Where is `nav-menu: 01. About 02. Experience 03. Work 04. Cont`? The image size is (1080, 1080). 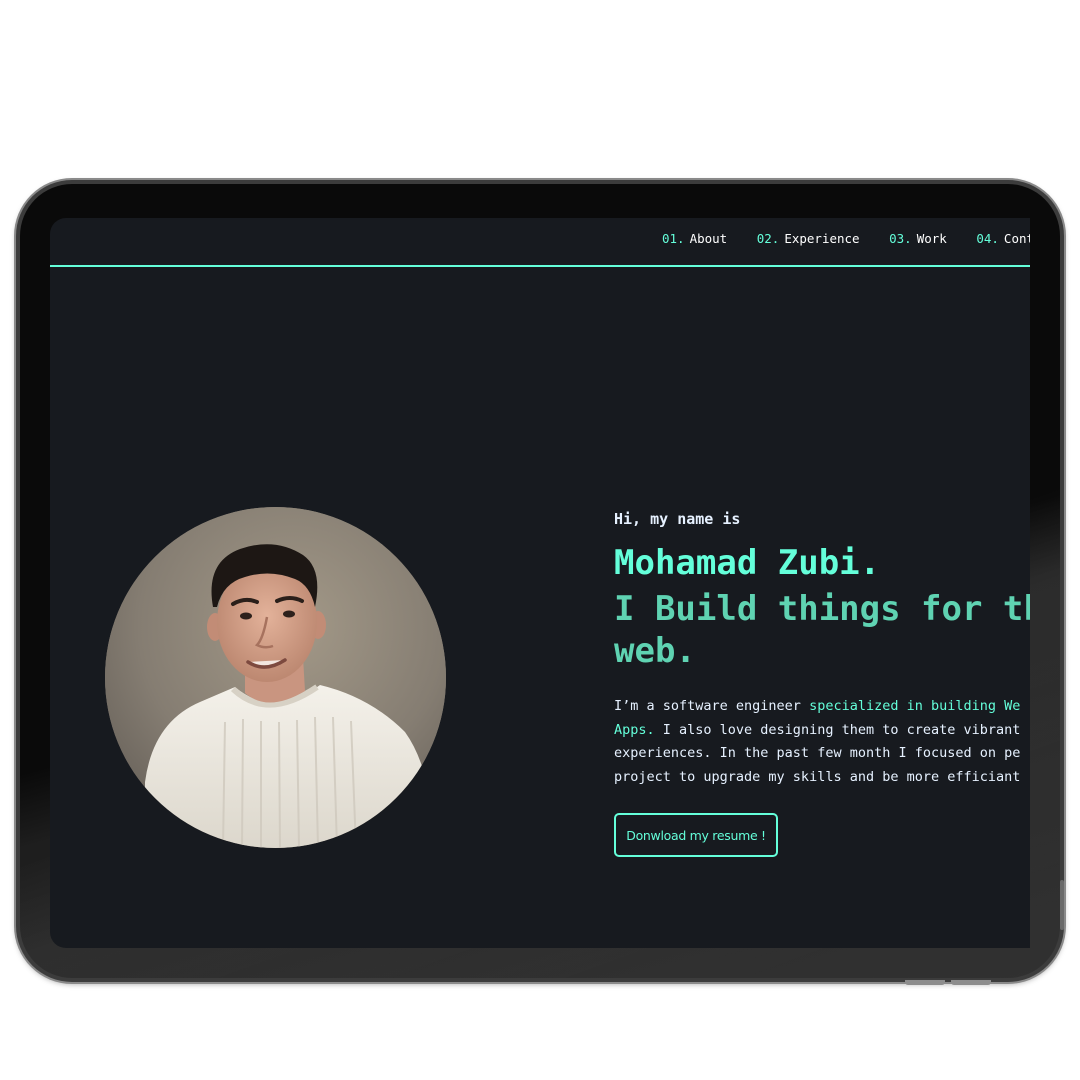 nav-menu: 01. About 02. Experience 03. Work 04. Cont is located at coordinates (846, 238).